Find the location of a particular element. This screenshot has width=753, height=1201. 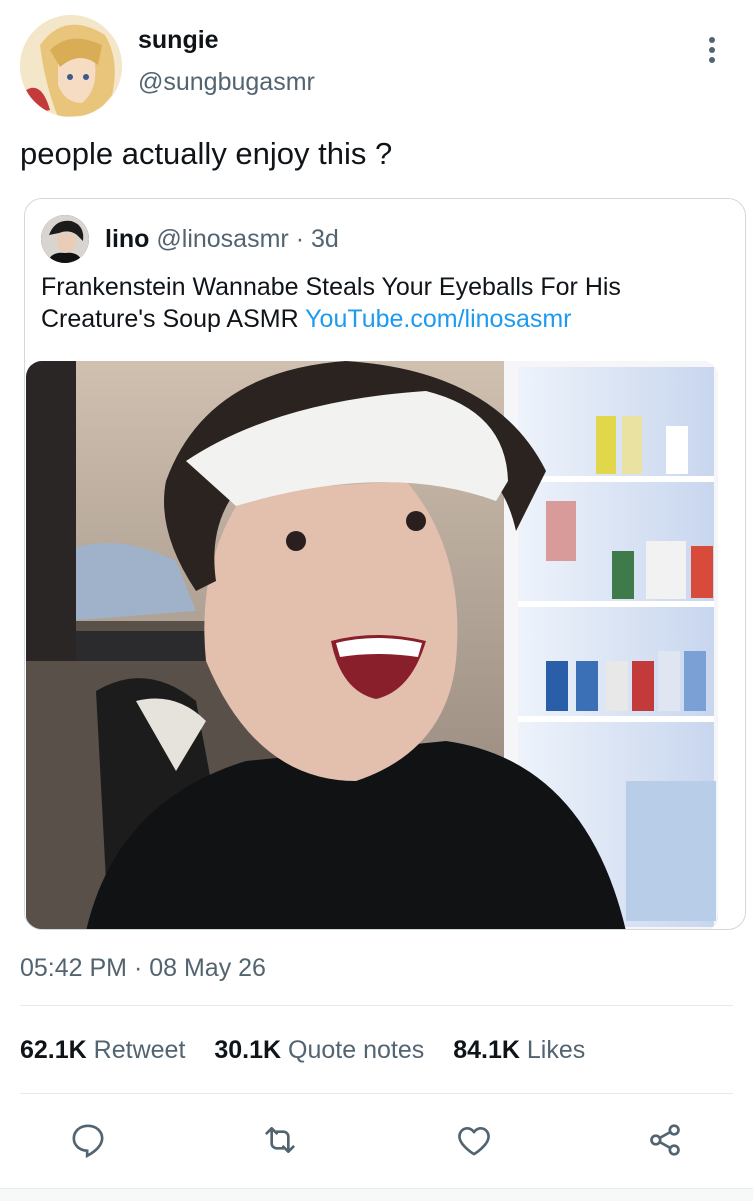

retweet-stat: 62.1K Retweet is located at coordinates (106, 1050).